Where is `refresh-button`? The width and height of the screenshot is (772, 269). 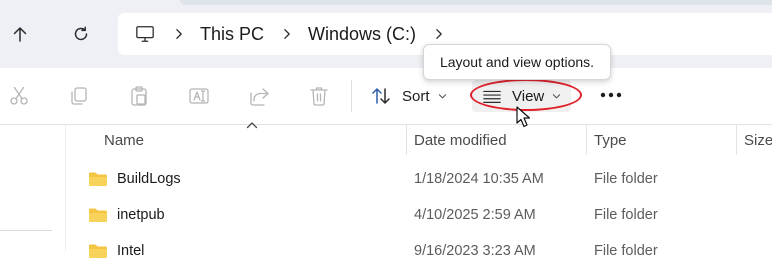 refresh-button is located at coordinates (81, 34).